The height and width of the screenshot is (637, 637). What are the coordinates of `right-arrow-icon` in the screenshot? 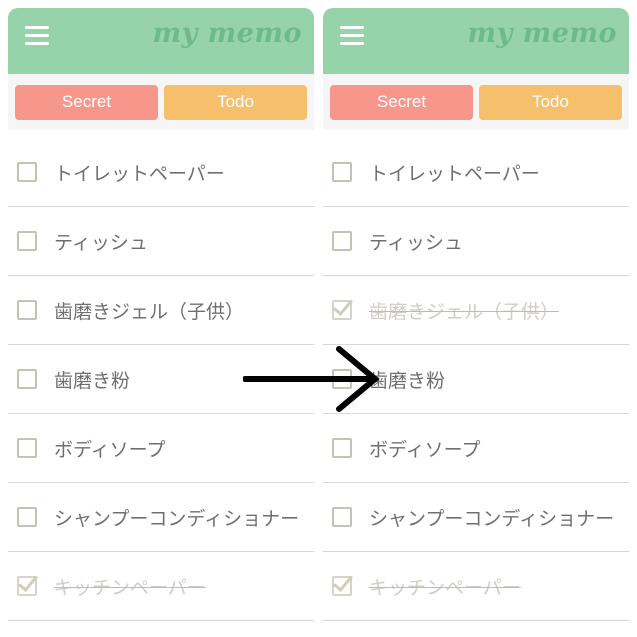 It's located at (311, 379).